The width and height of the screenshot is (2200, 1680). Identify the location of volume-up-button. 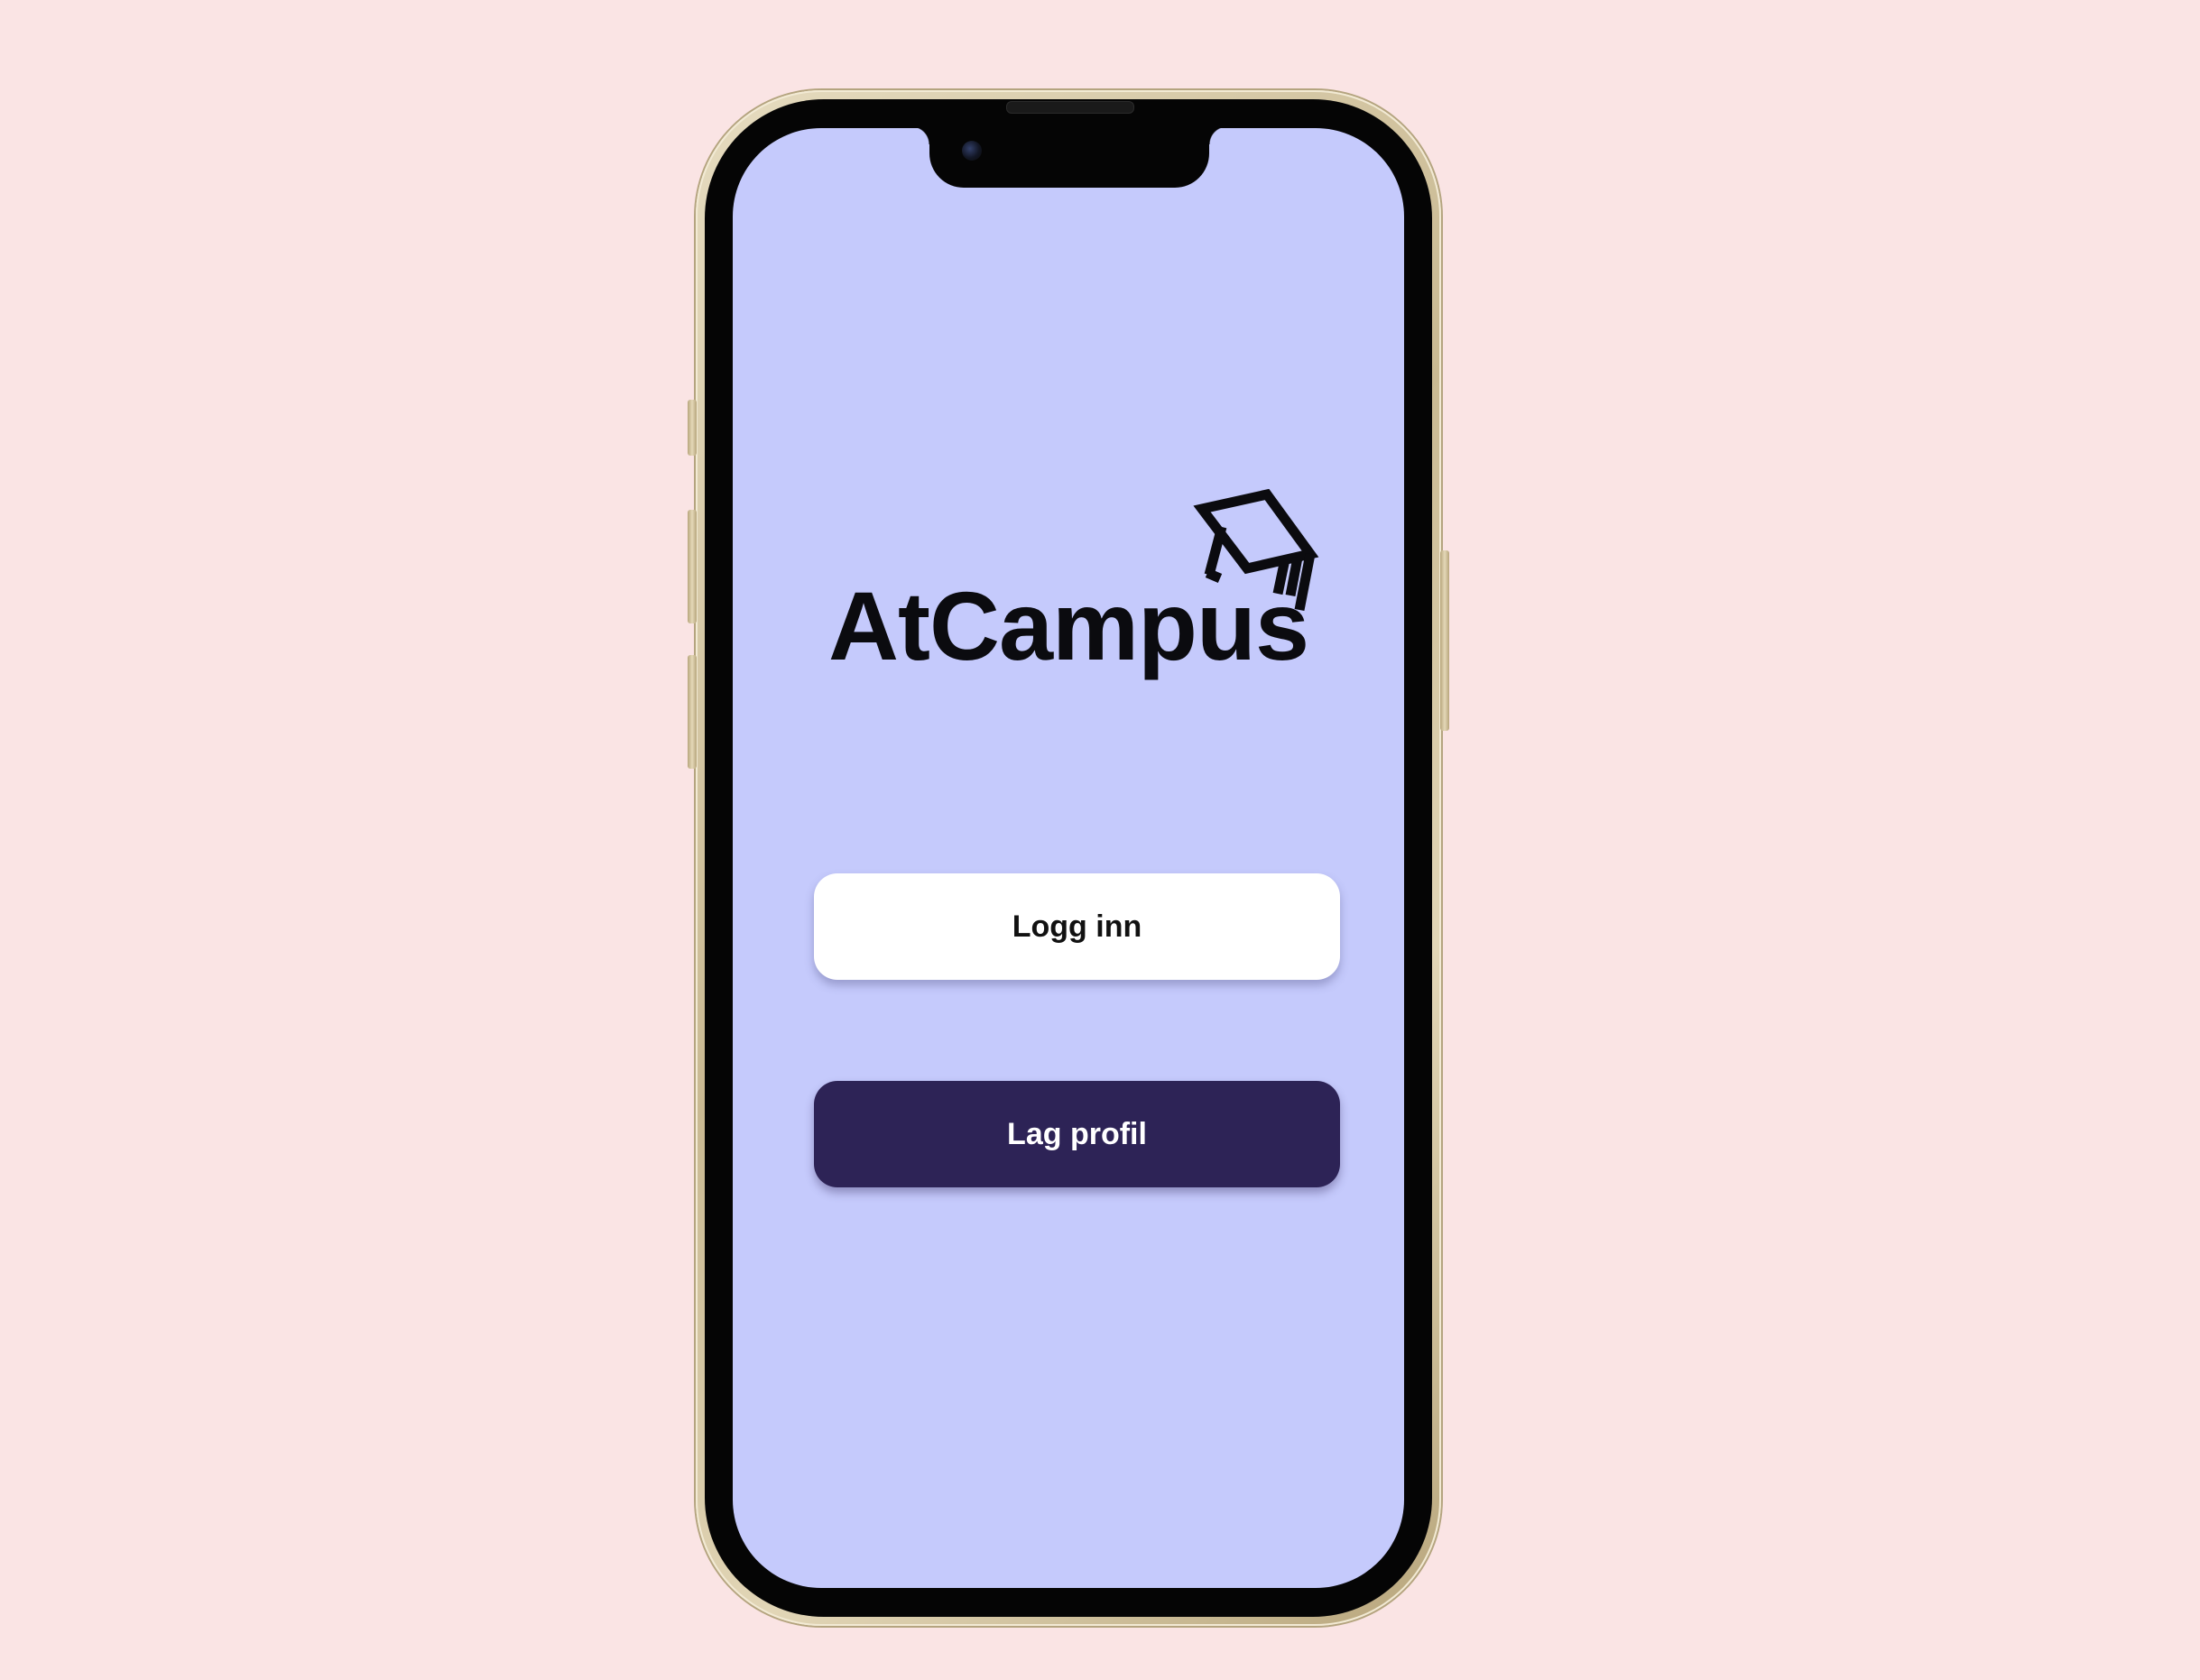
(692, 566).